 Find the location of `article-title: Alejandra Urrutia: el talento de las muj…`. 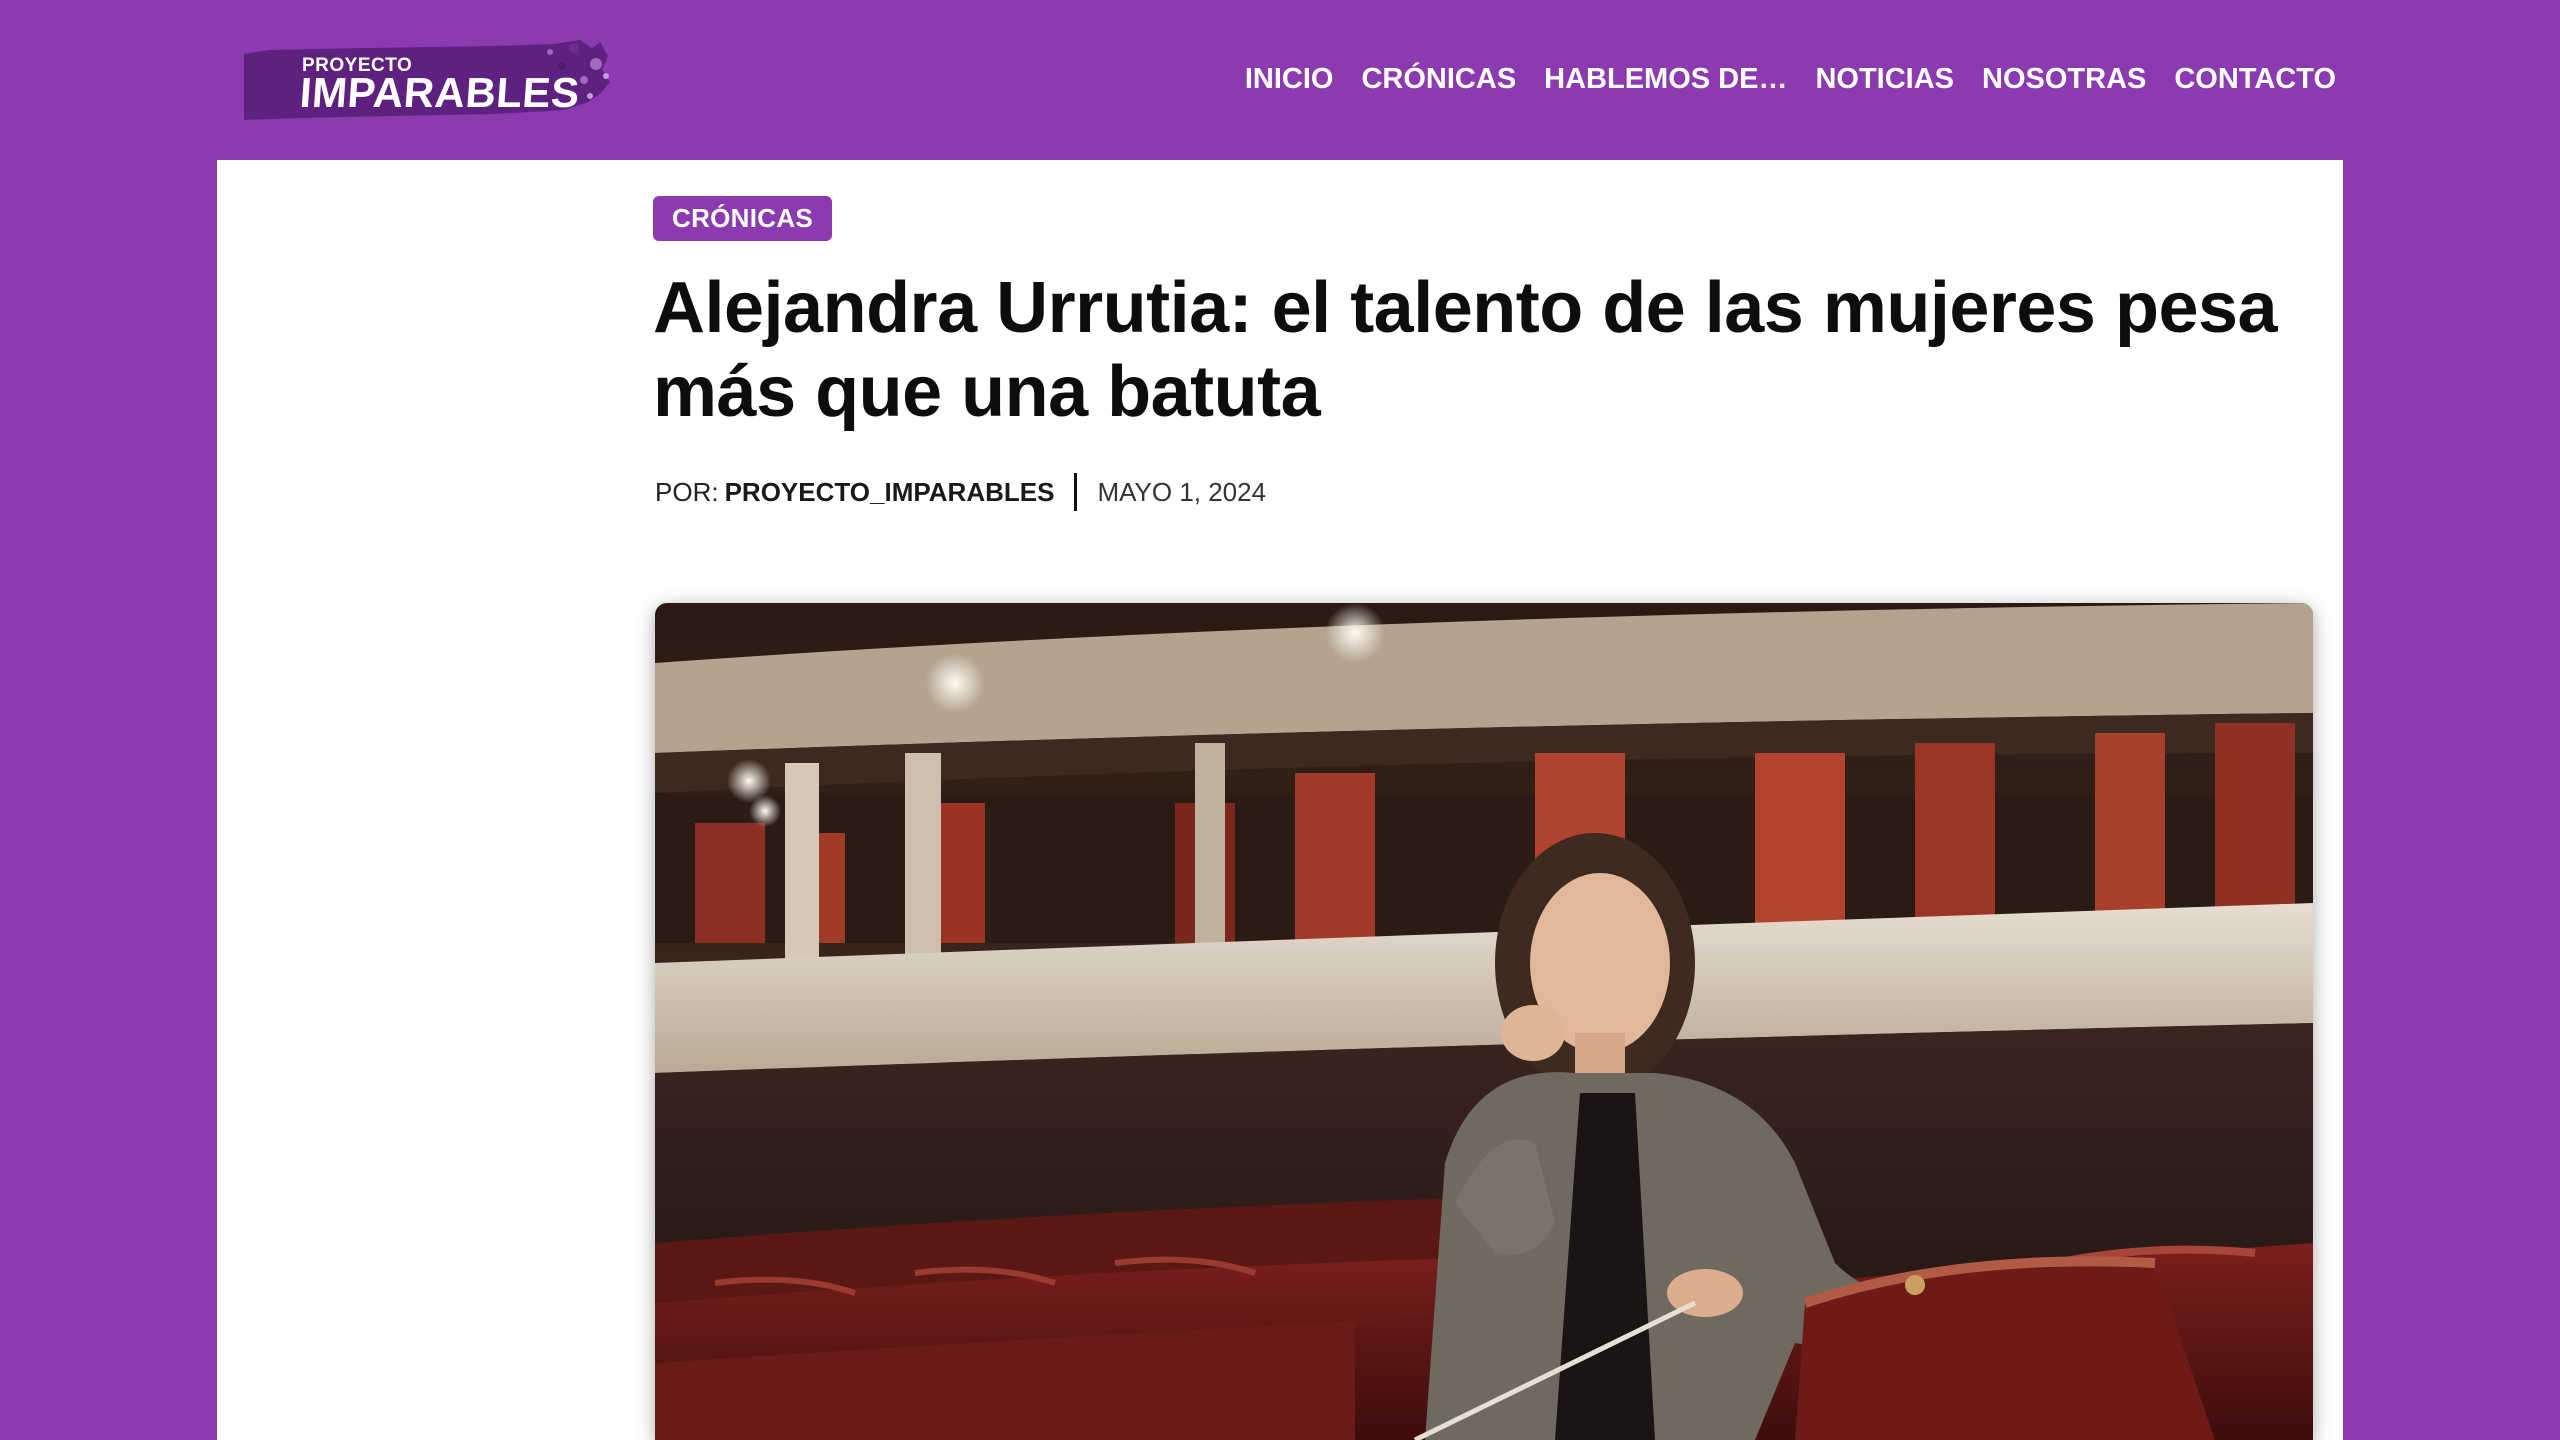

article-title: Alejandra Urrutia: el talento de las muj… is located at coordinates (1465, 350).